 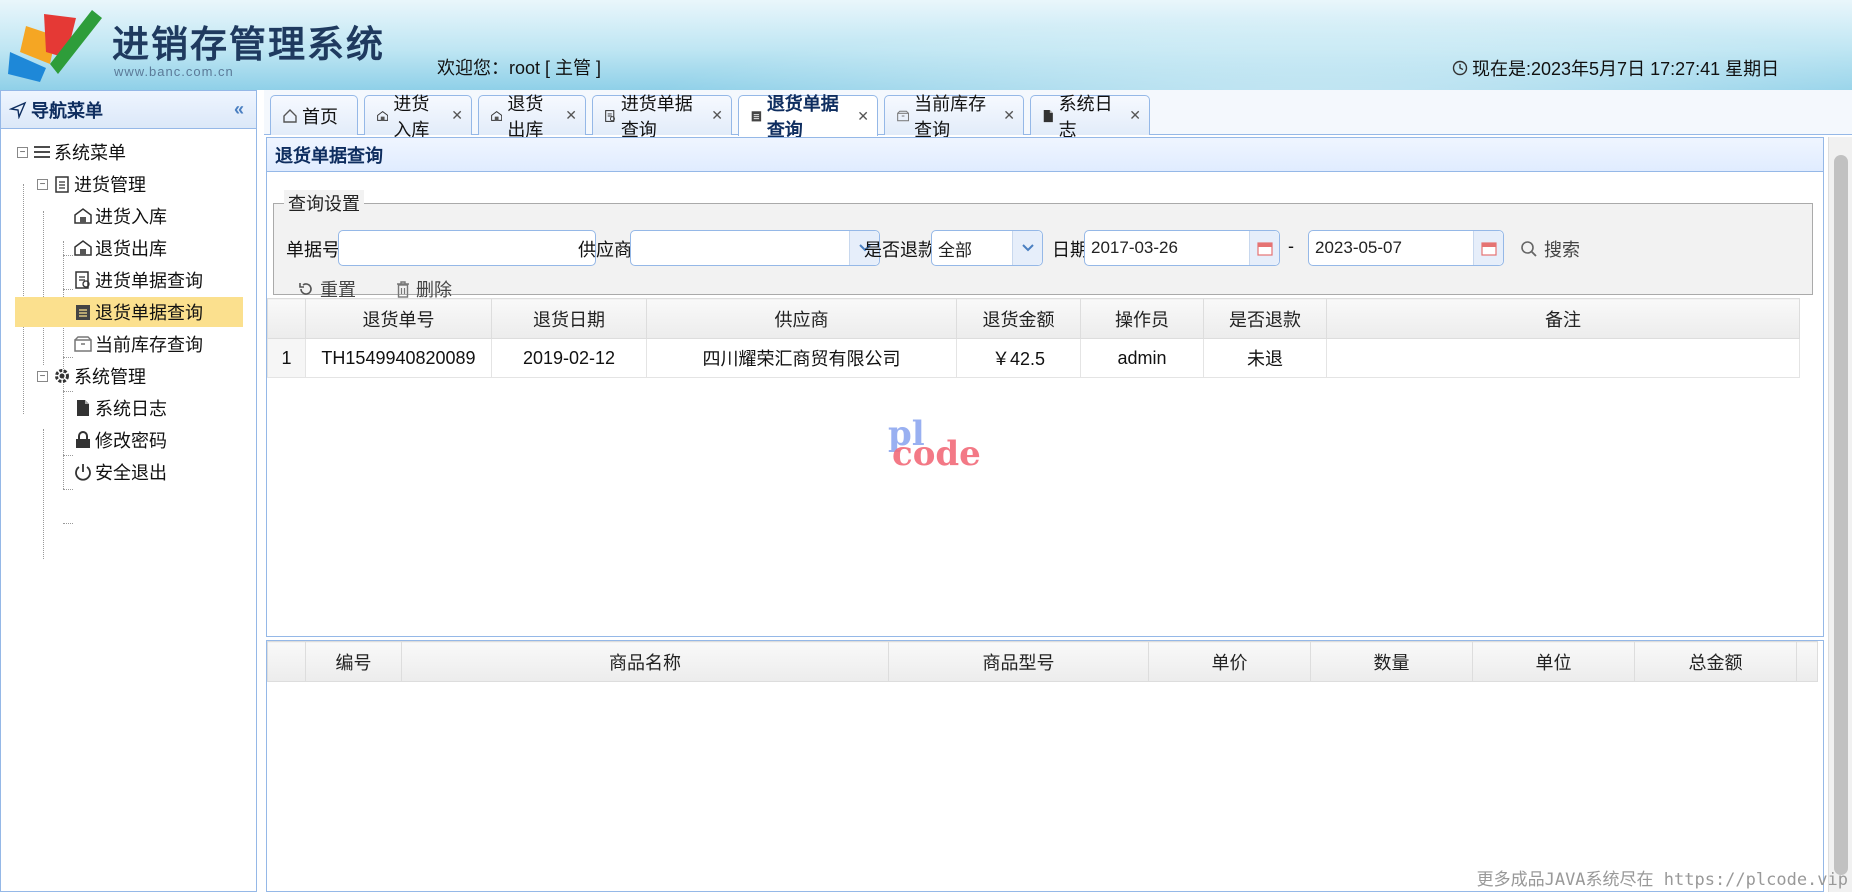 I want to click on tab-home: 首页, so click(x=314, y=115).